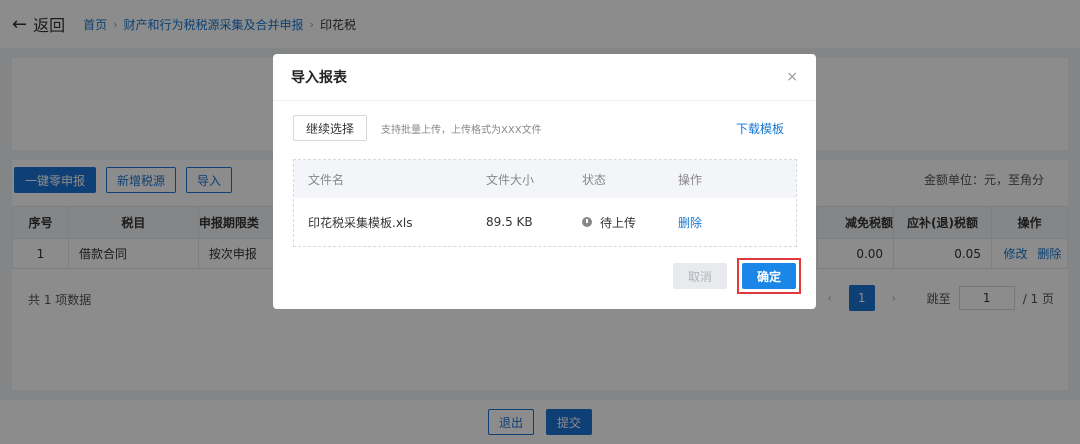  I want to click on confirm-highlight: 确定, so click(768, 276).